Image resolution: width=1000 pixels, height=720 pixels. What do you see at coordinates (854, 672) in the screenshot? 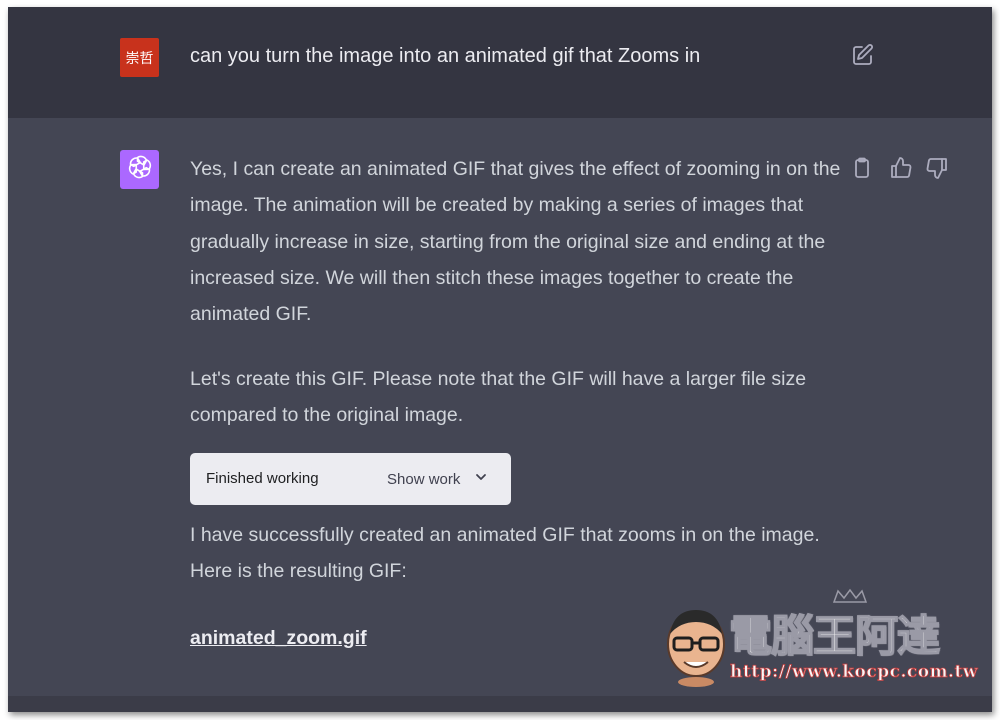
I see `watermark-url: http://www.kocpc.com.tw` at bounding box center [854, 672].